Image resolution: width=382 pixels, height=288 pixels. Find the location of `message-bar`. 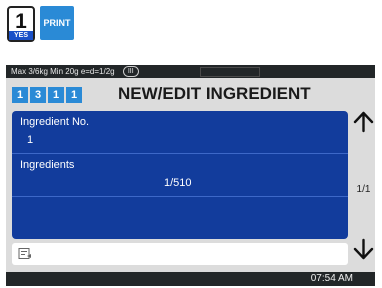

message-bar is located at coordinates (180, 254).